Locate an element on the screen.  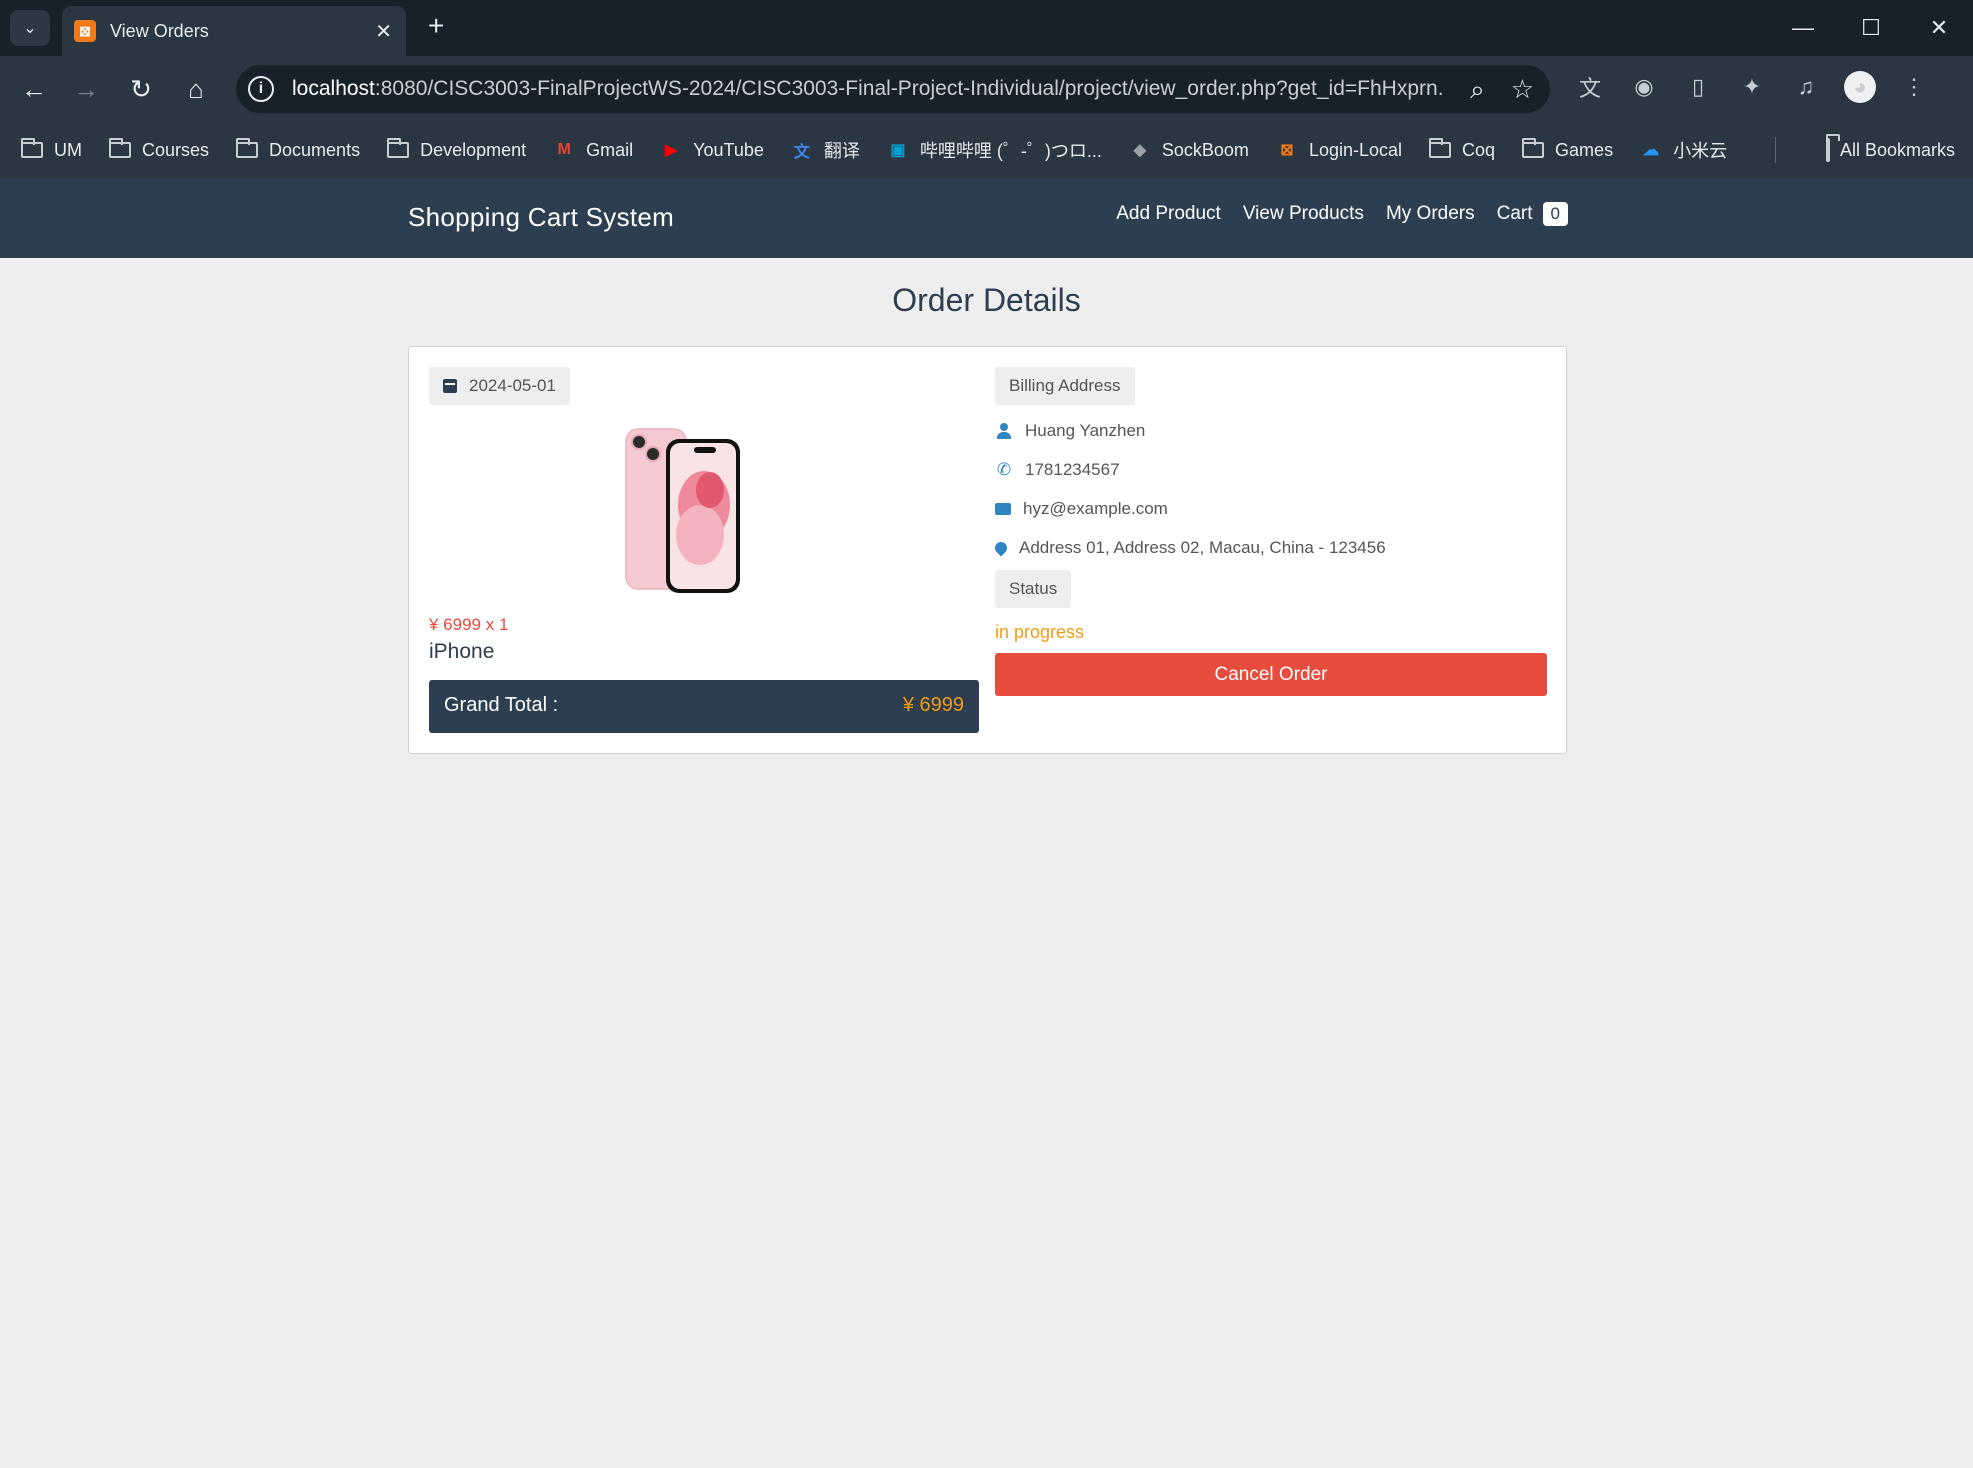
chevron-down-icon: ⌄ is located at coordinates (30, 28).